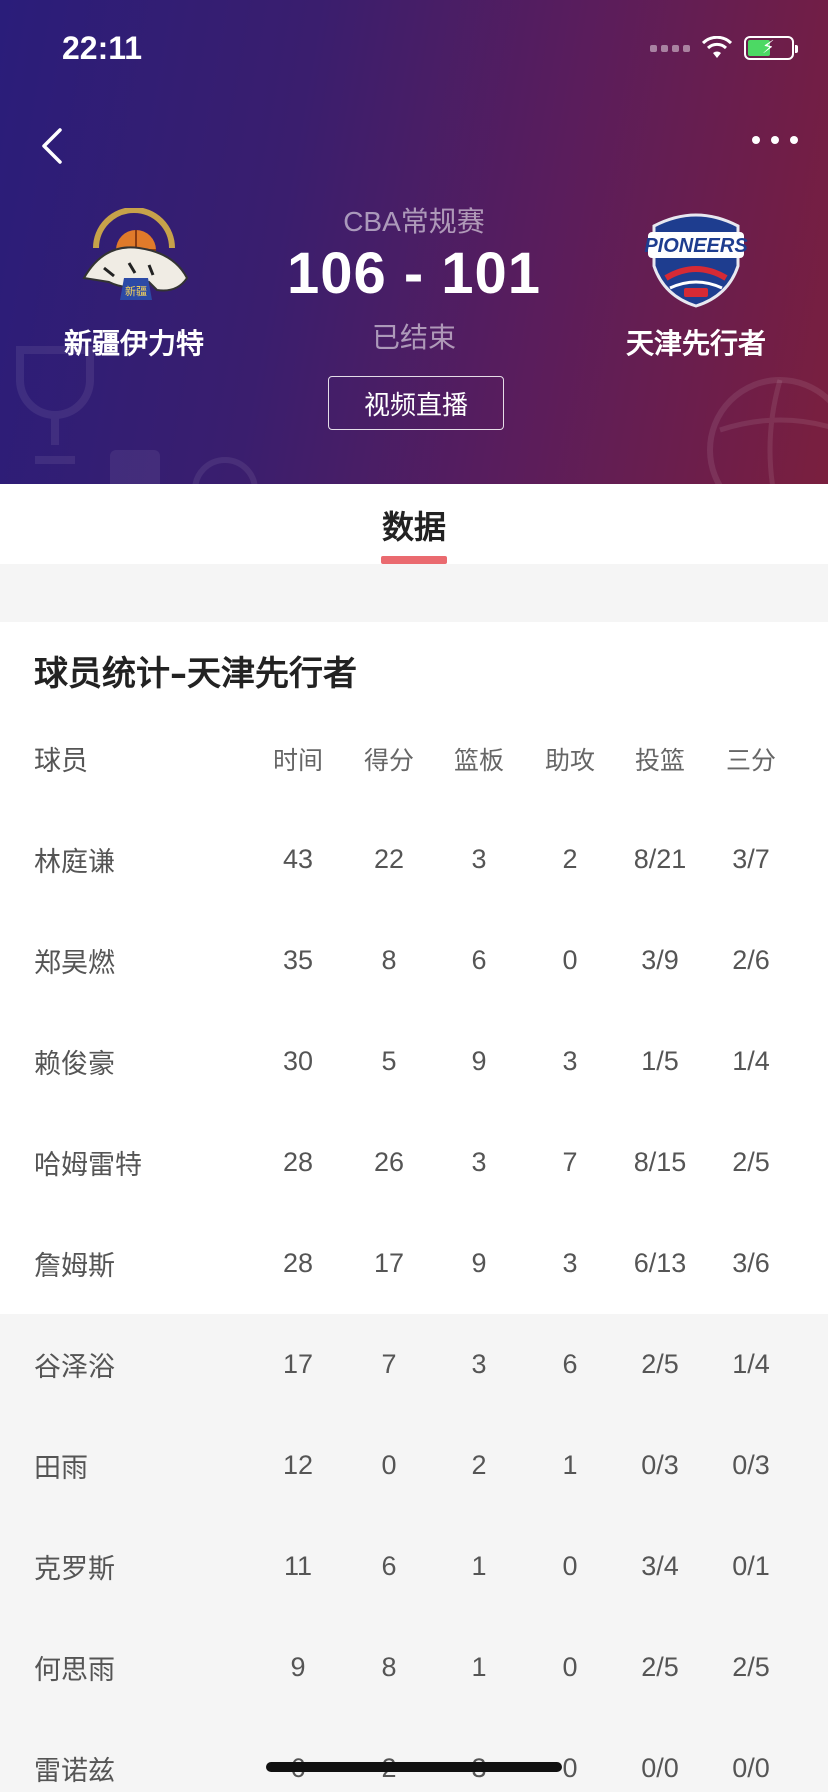  Describe the element at coordinates (54, 146) in the screenshot. I see `back-chevron-icon` at that location.